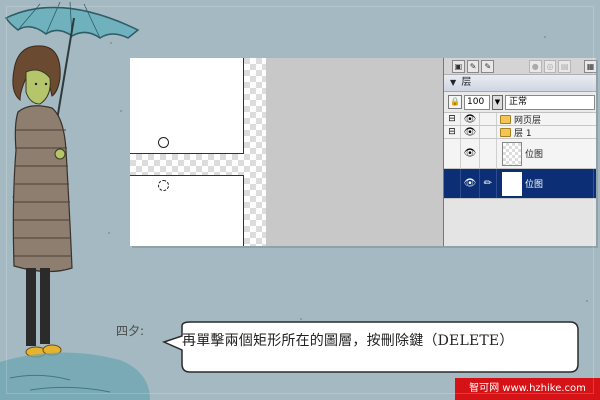  I want to click on new-layer-icon: ▣, so click(458, 66).